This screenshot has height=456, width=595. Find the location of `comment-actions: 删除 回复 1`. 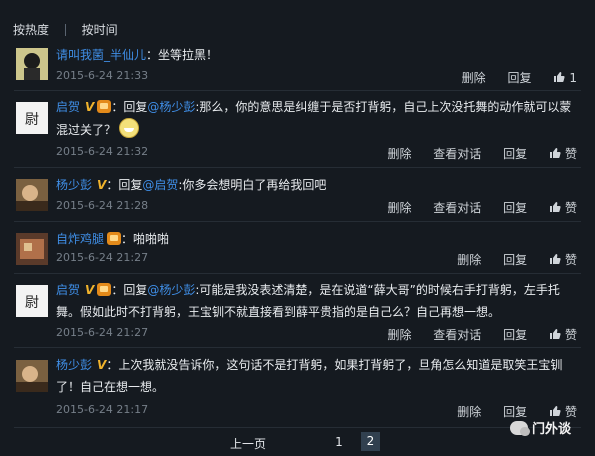

comment-actions: 删除 回复 1 is located at coordinates (510, 77).